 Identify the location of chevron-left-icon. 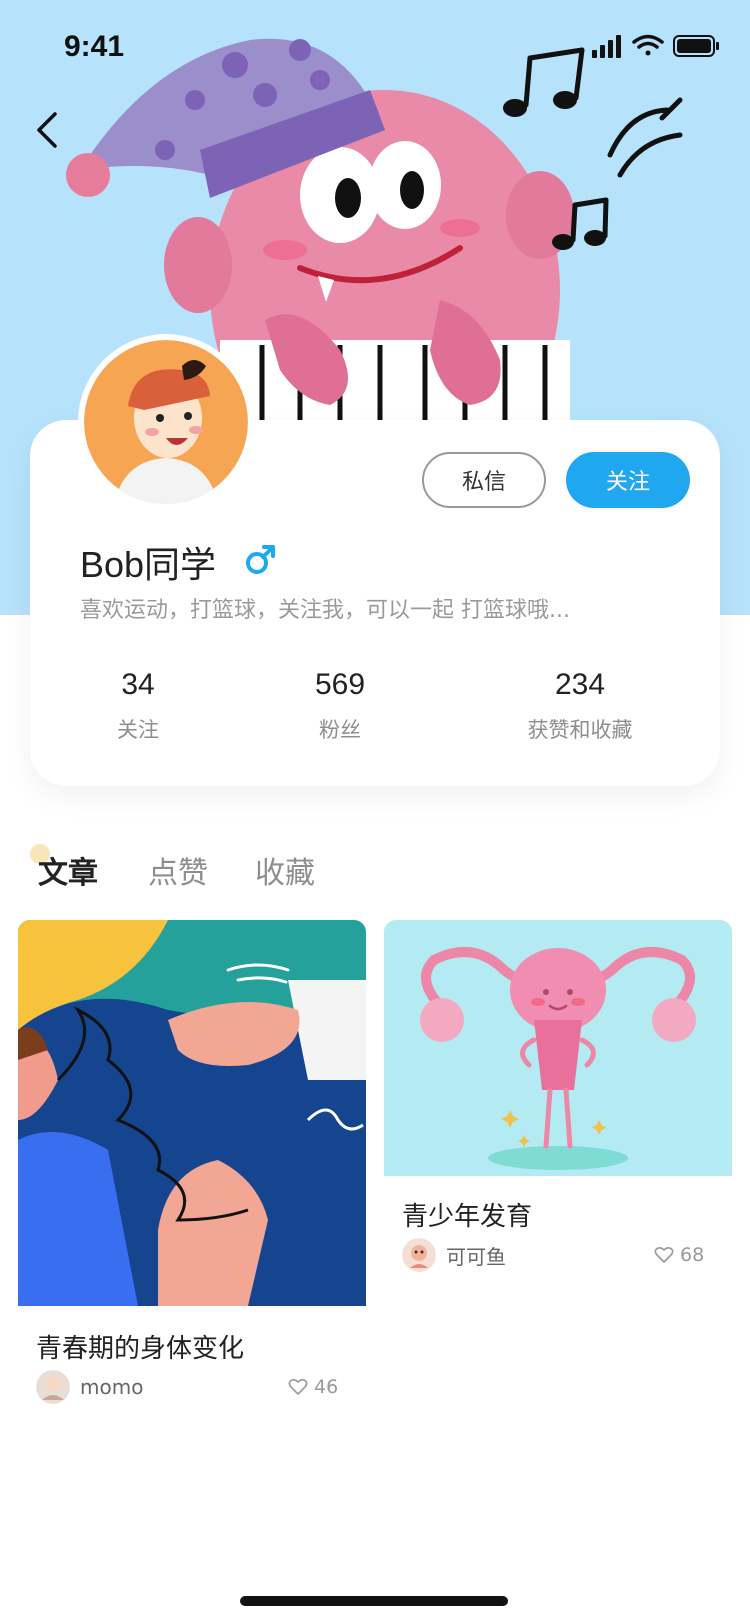
(47, 130).